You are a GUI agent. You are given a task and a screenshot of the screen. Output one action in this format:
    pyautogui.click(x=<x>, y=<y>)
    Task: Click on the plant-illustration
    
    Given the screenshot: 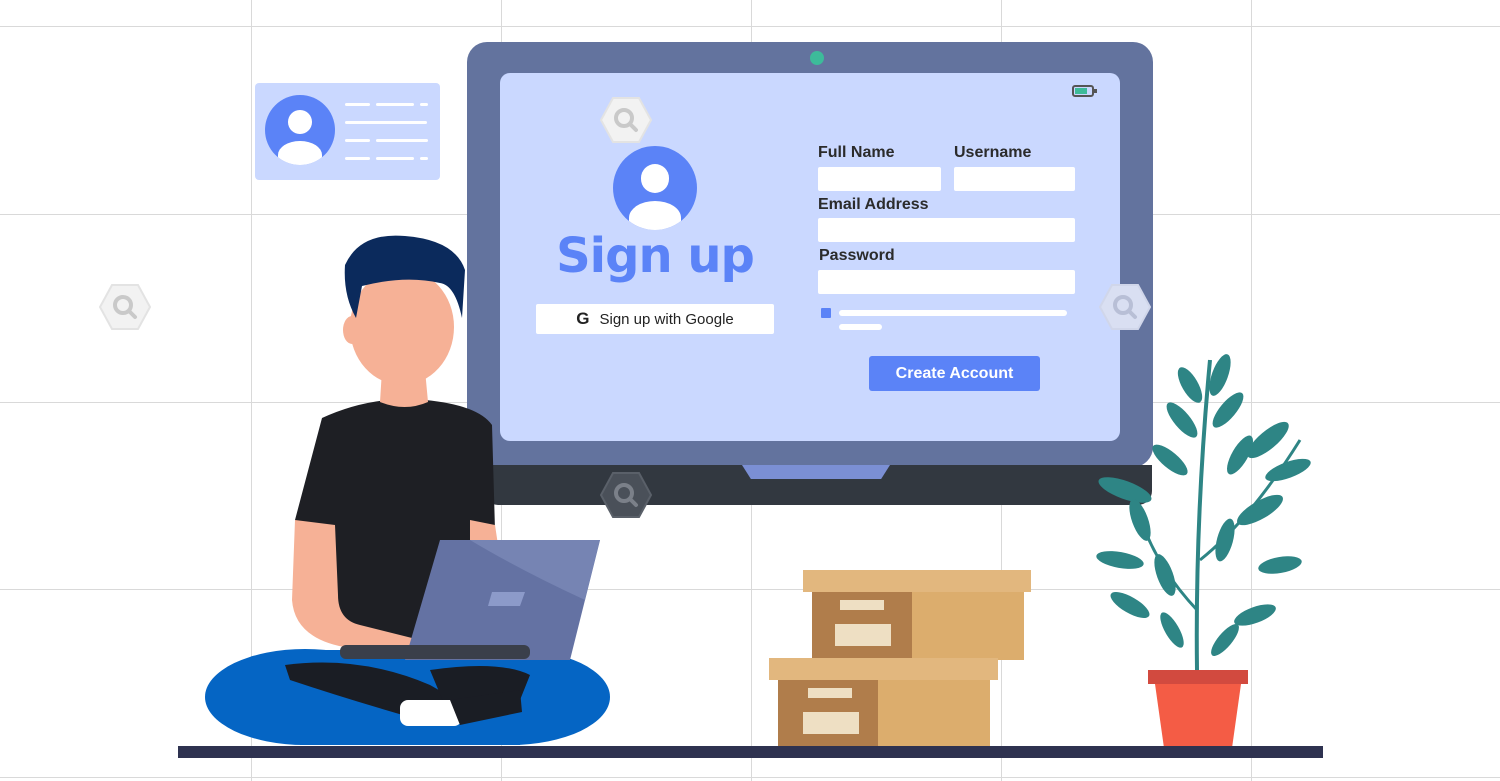 What is the action you would take?
    pyautogui.click(x=1203, y=551)
    